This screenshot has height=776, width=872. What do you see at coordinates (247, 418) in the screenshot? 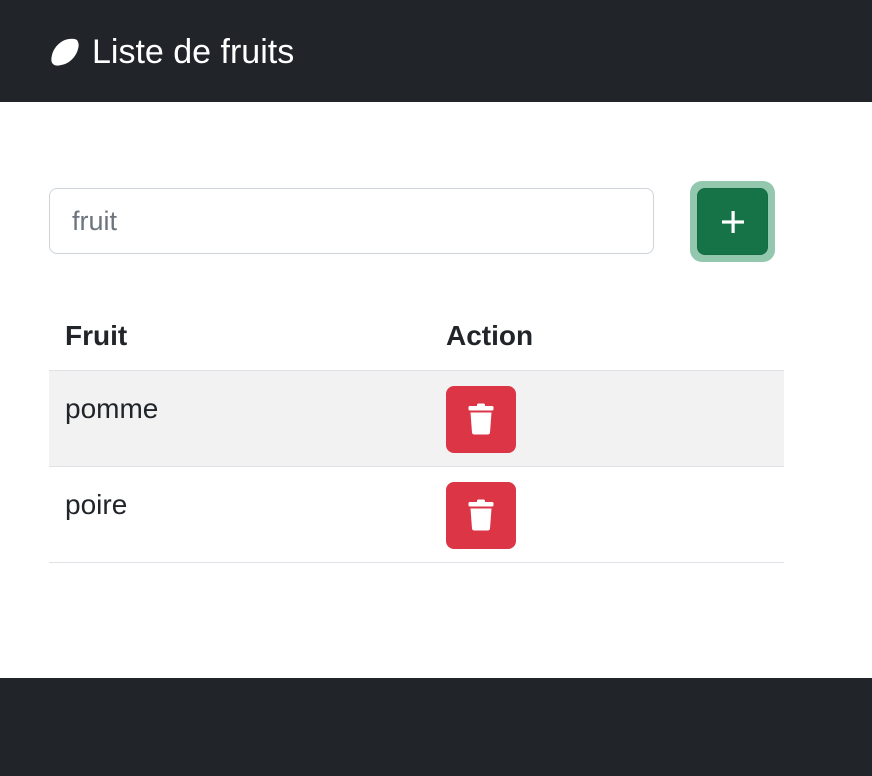
I see `fruit-name: pomme` at bounding box center [247, 418].